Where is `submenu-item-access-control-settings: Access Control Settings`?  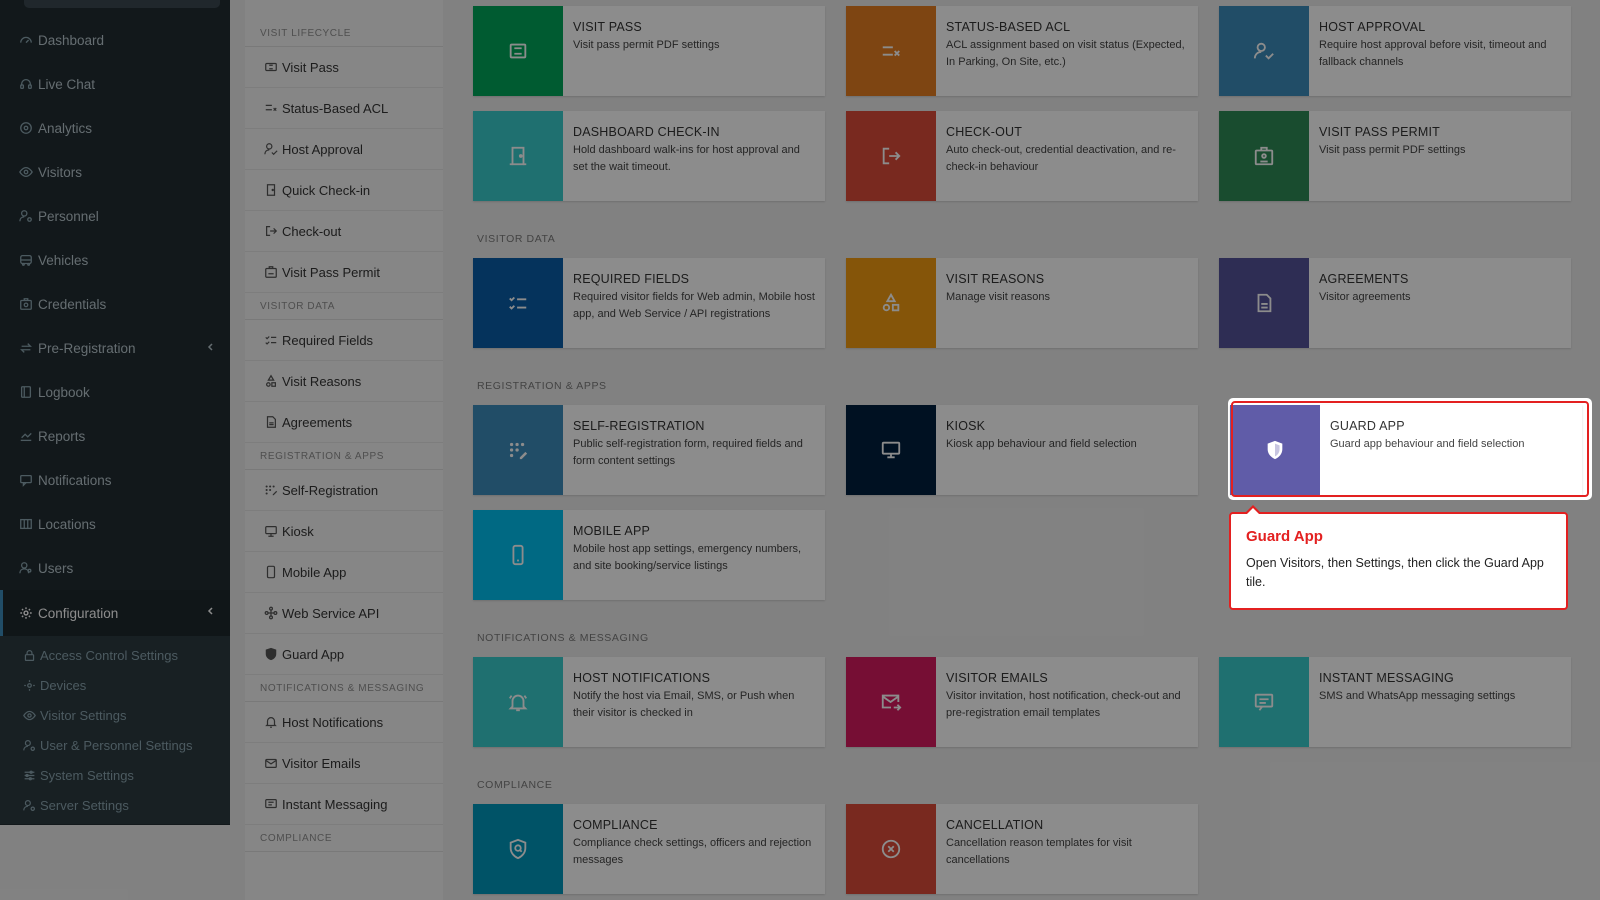 submenu-item-access-control-settings: Access Control Settings is located at coordinates (115, 655).